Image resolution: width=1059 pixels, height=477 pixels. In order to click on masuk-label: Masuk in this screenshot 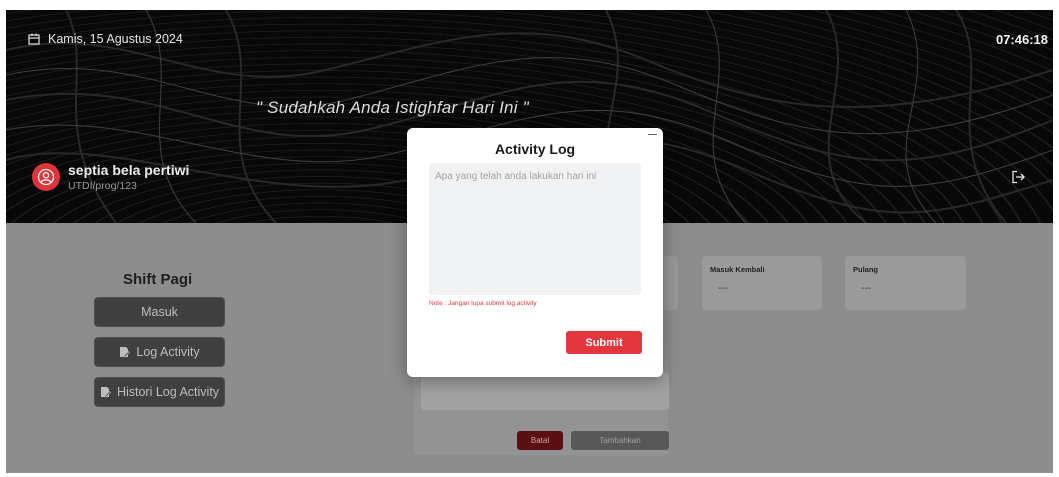, I will do `click(159, 312)`.